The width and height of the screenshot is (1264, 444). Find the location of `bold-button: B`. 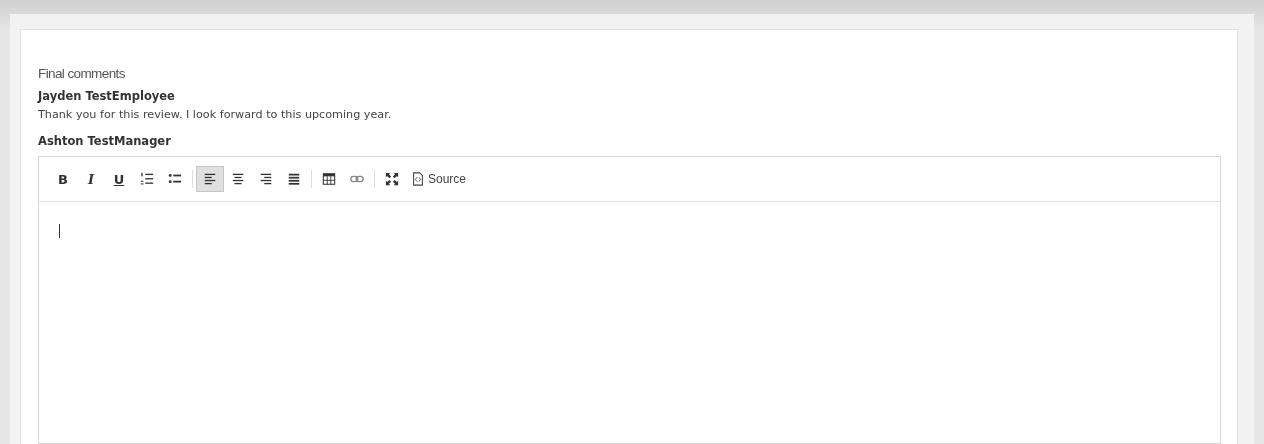

bold-button: B is located at coordinates (63, 179).